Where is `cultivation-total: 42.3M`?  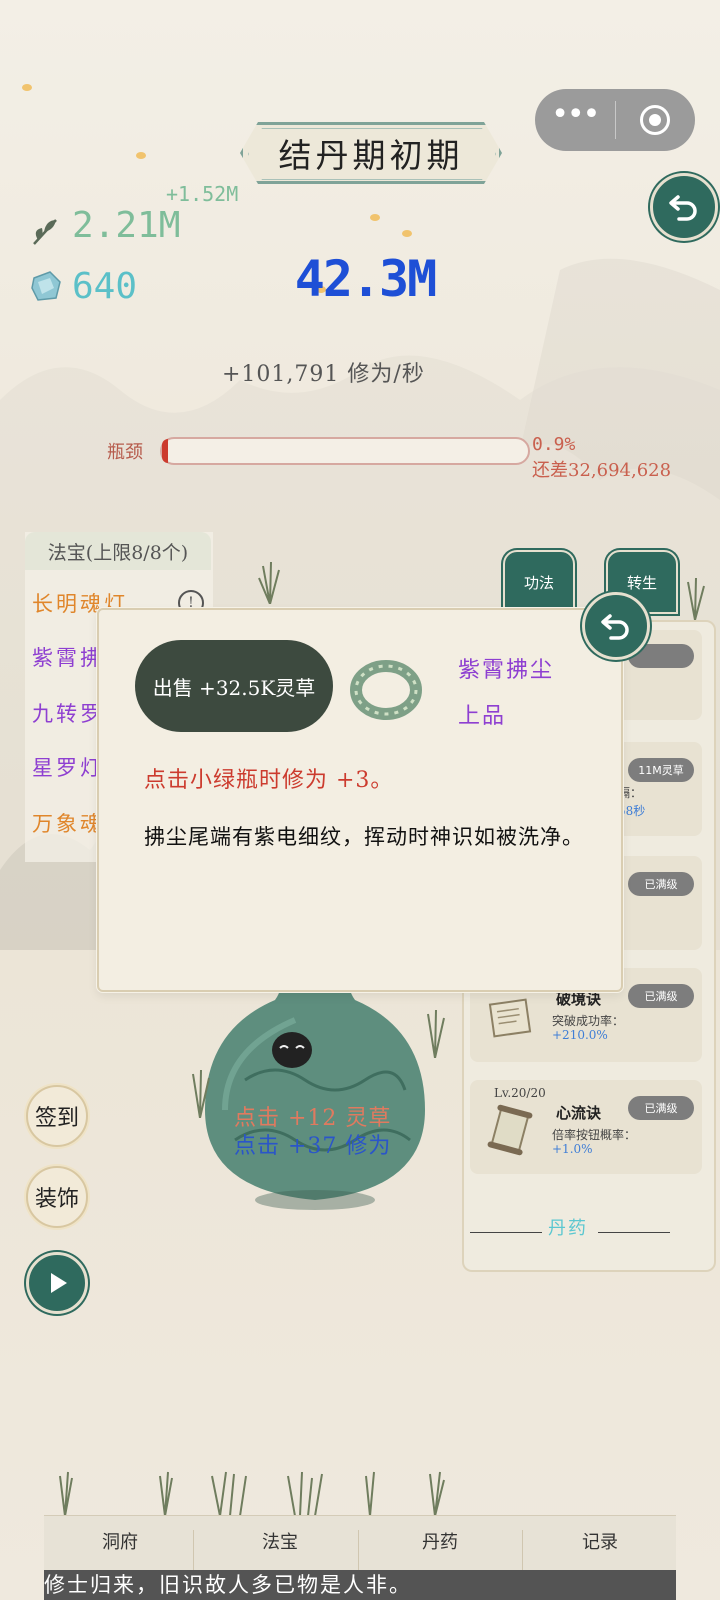
cultivation-total: 42.3M is located at coordinates (366, 279).